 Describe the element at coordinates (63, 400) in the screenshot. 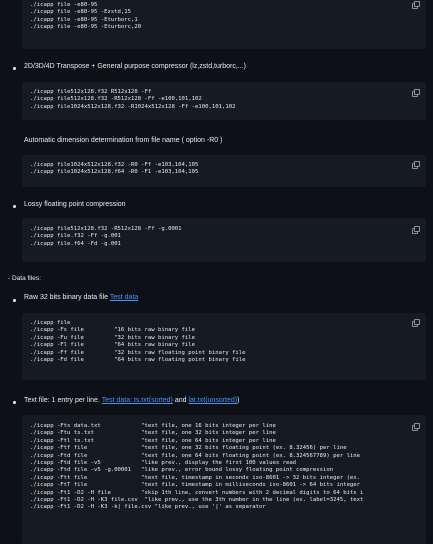

I see `text-file-text: Text file: 1 entry per line.` at that location.